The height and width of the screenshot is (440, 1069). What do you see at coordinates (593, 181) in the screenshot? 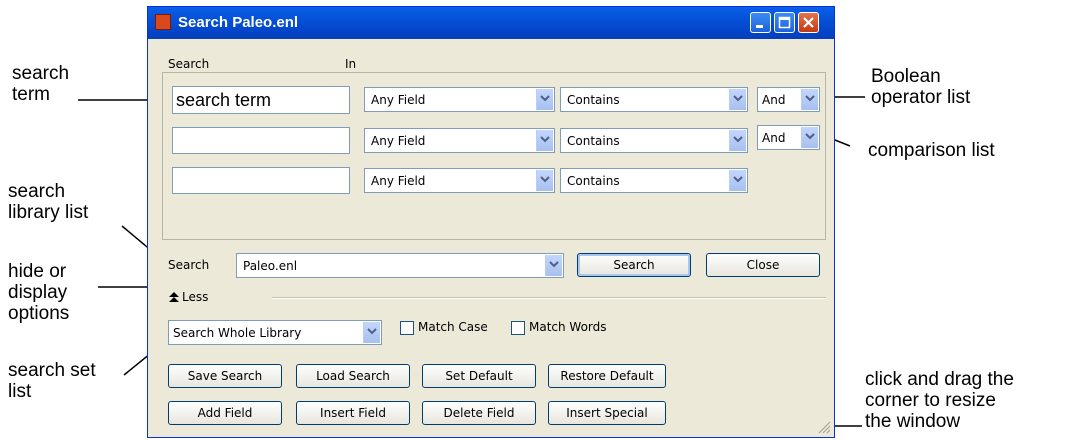
I see `comparison-select-3-value: Contains` at bounding box center [593, 181].